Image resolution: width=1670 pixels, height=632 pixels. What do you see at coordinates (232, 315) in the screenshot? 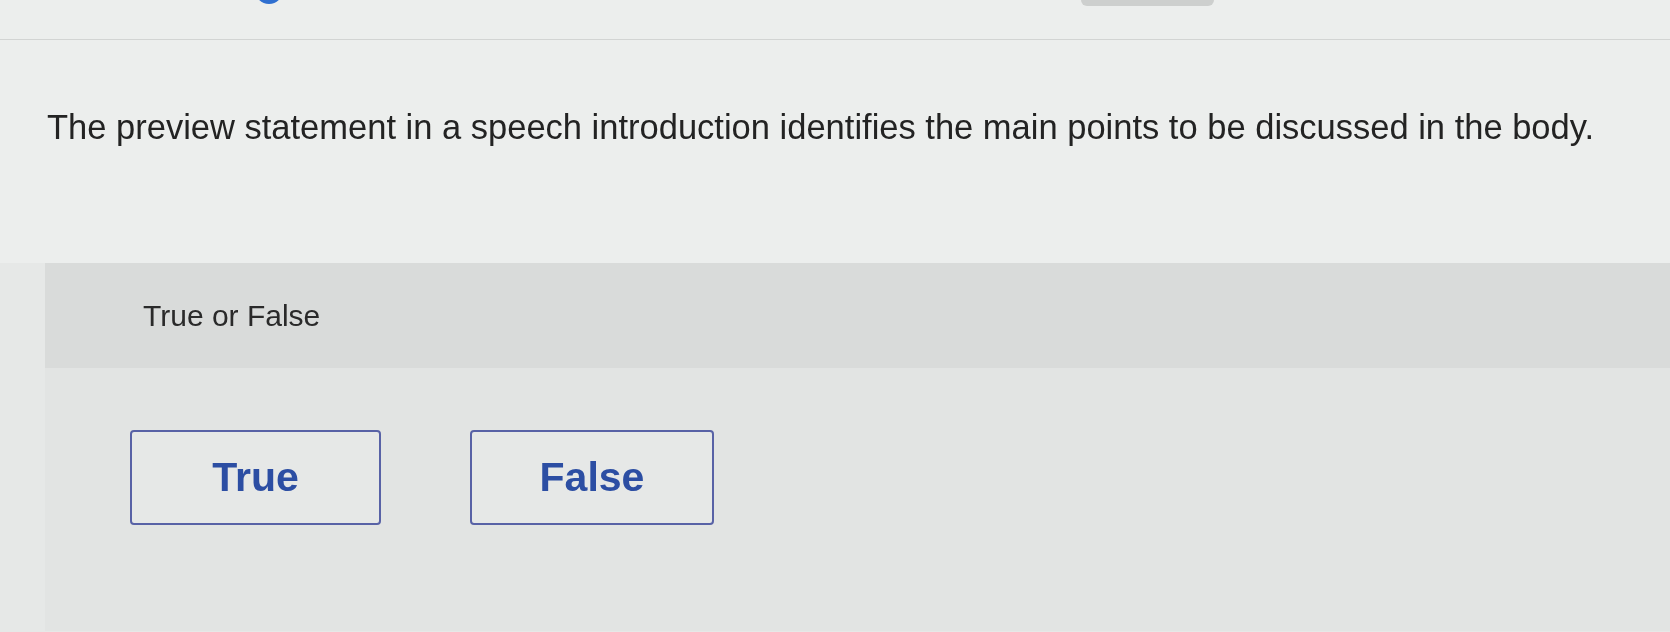
I see `prompt-text: True or False` at bounding box center [232, 315].